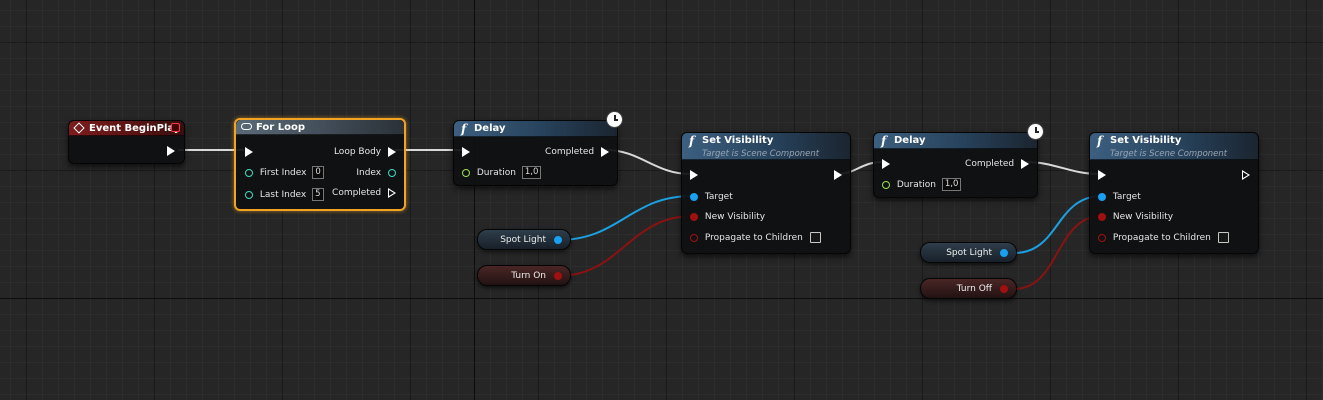 Image resolution: width=1323 pixels, height=400 pixels. What do you see at coordinates (79, 128) in the screenshot?
I see `diamond-event-icon` at bounding box center [79, 128].